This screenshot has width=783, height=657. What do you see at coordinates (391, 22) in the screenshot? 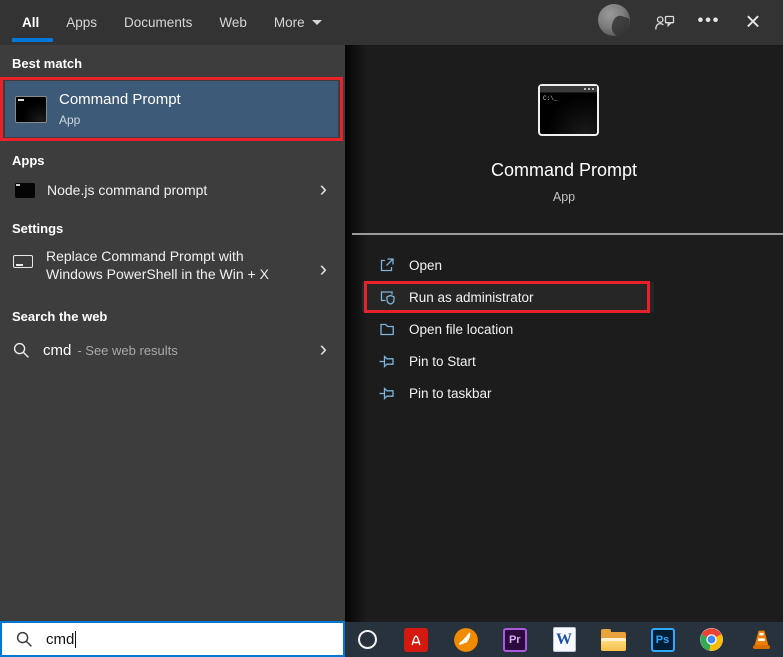
I see `search-flyout-topbar: All Apps Documents Web More ••• ×` at bounding box center [391, 22].